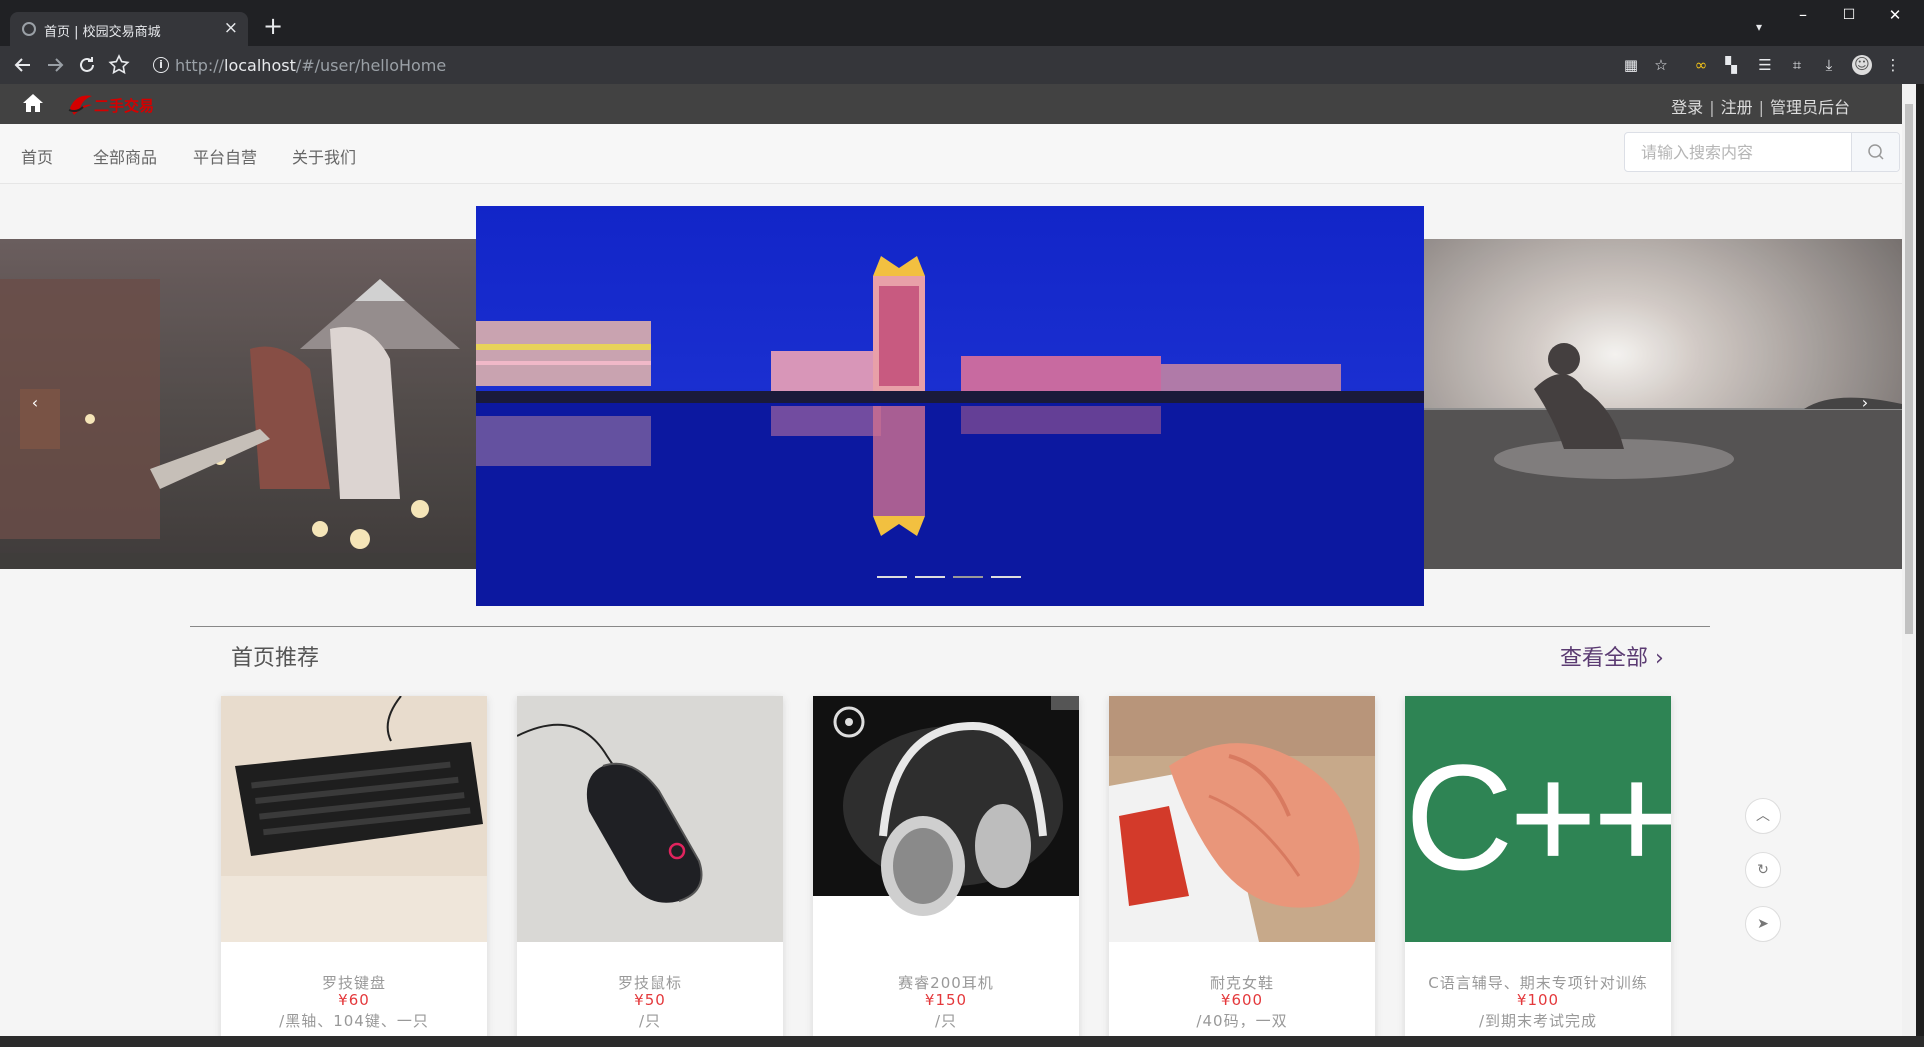 This screenshot has width=1924, height=1047. What do you see at coordinates (1631, 65) in the screenshot?
I see `qr-code-icon: ▦` at bounding box center [1631, 65].